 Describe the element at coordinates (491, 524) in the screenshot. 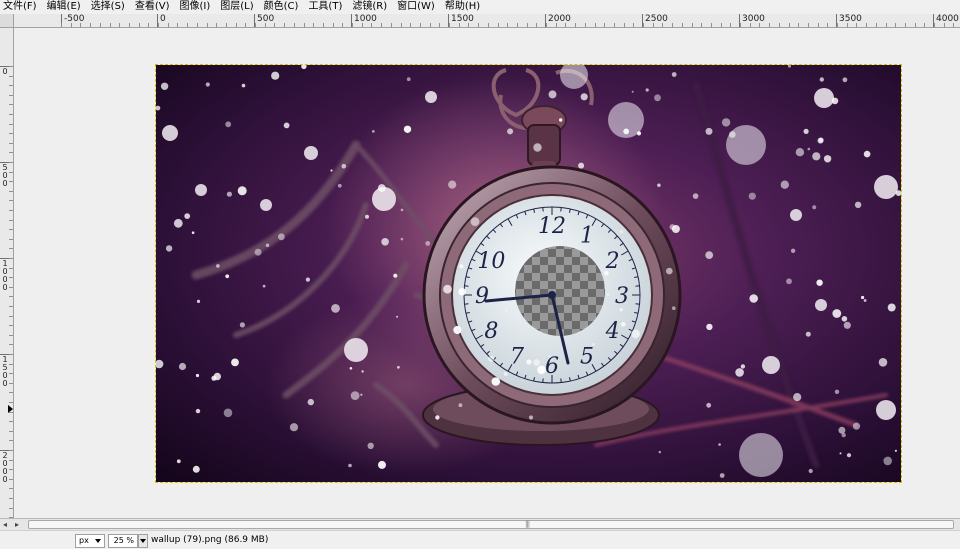

I see `scroll-thumb: |||` at that location.